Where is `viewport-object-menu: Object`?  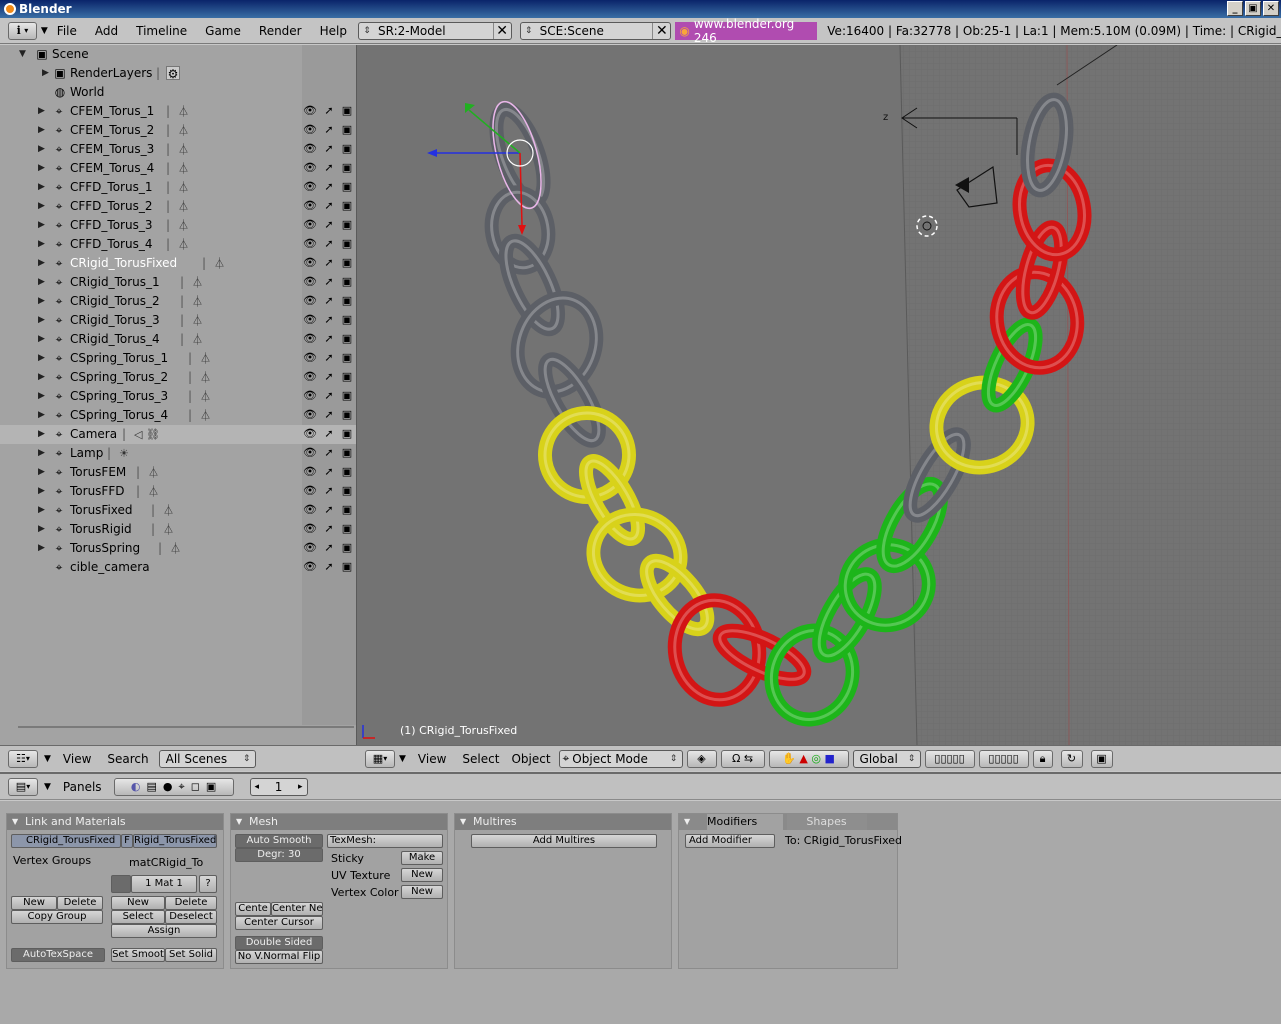 viewport-object-menu: Object is located at coordinates (530, 759).